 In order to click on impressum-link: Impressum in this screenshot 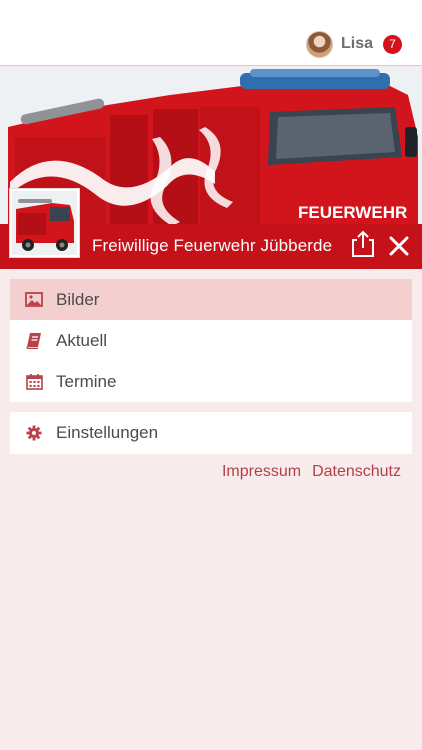, I will do `click(261, 472)`.